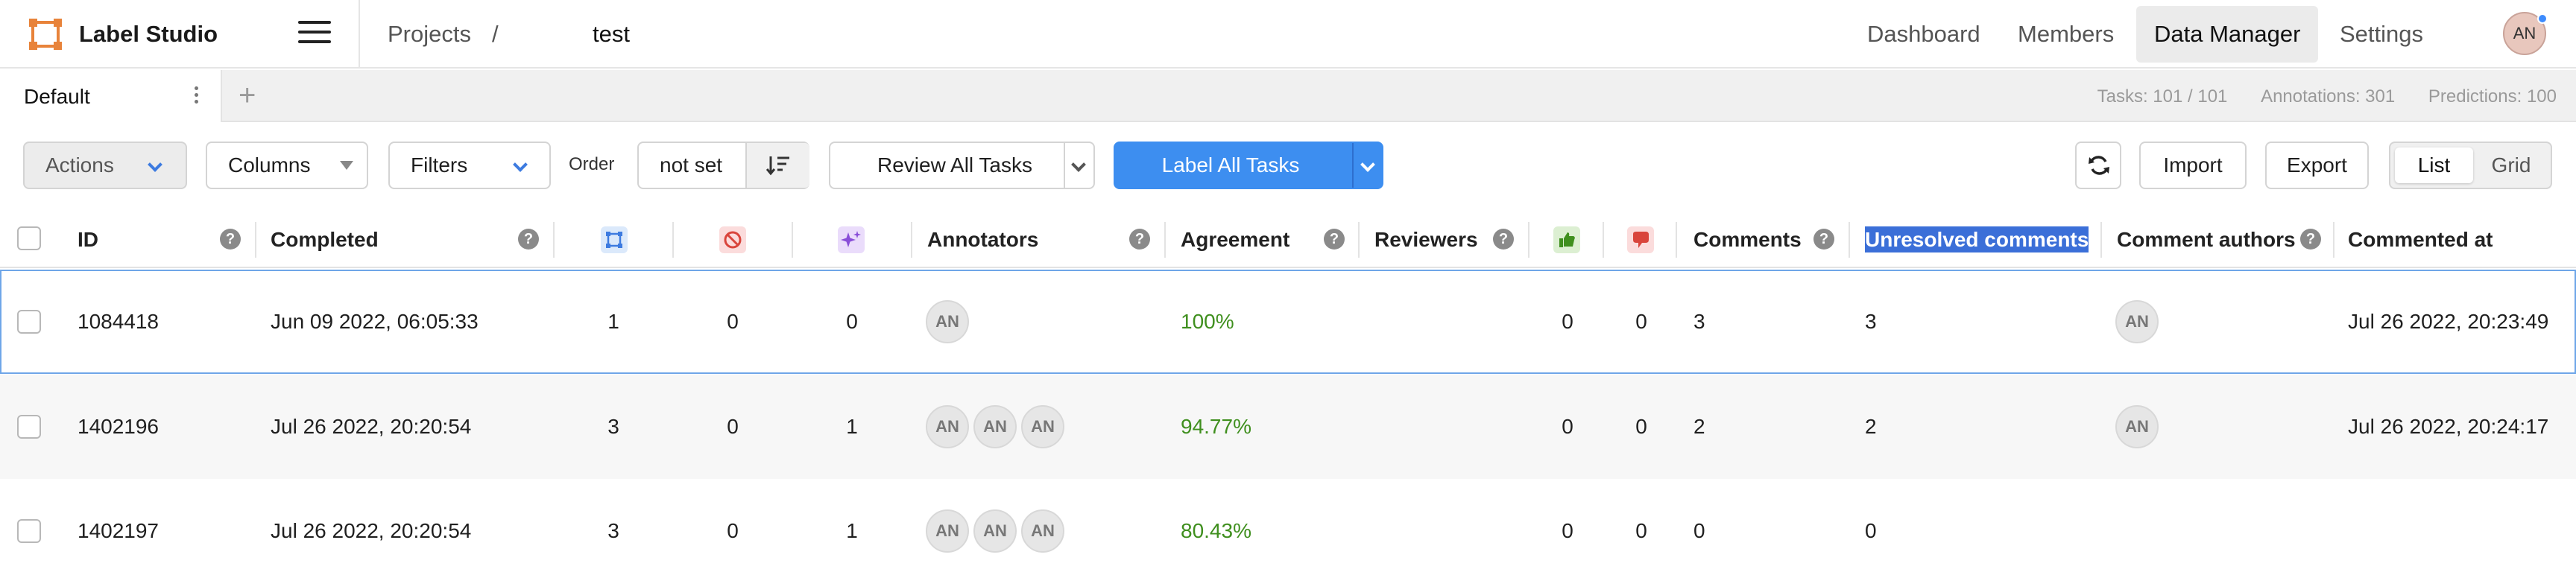 This screenshot has width=2576, height=575. What do you see at coordinates (2381, 34) in the screenshot?
I see `nav-settings: Settings` at bounding box center [2381, 34].